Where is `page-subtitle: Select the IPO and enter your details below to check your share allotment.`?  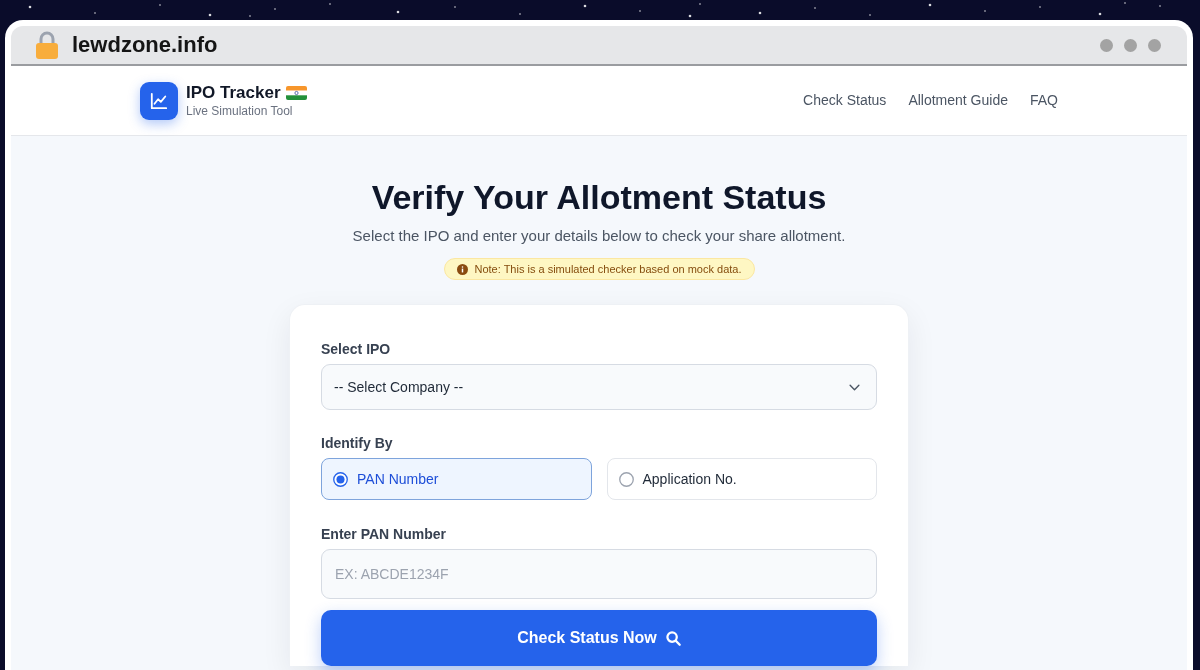
page-subtitle: Select the IPO and enter your details below to check your share allotment. is located at coordinates (599, 236).